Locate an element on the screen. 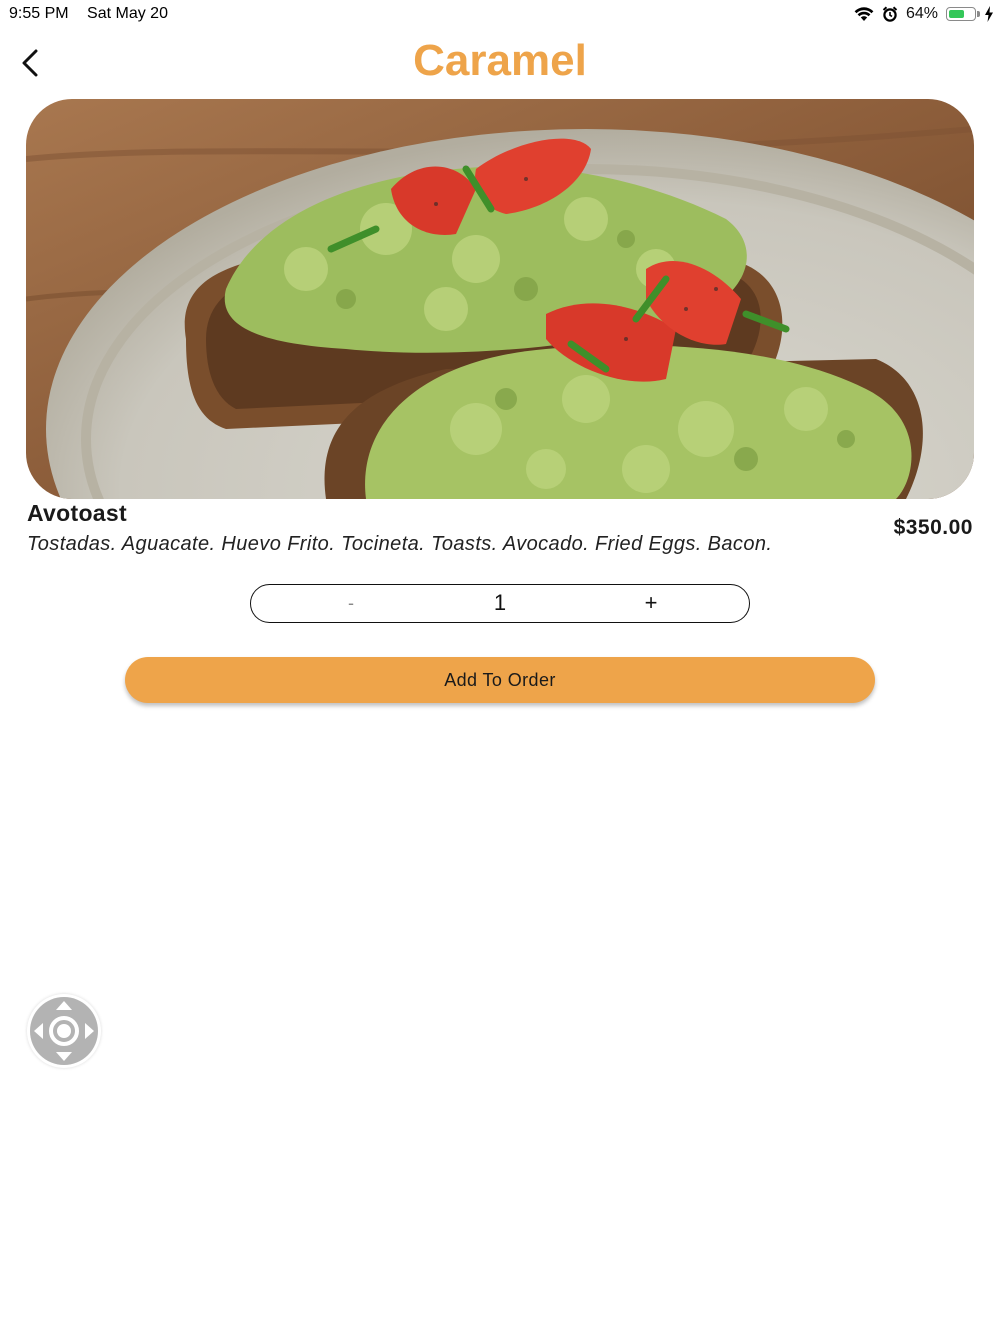 This screenshot has height=1334, width=1000. quantity-value: 1 is located at coordinates (500, 602).